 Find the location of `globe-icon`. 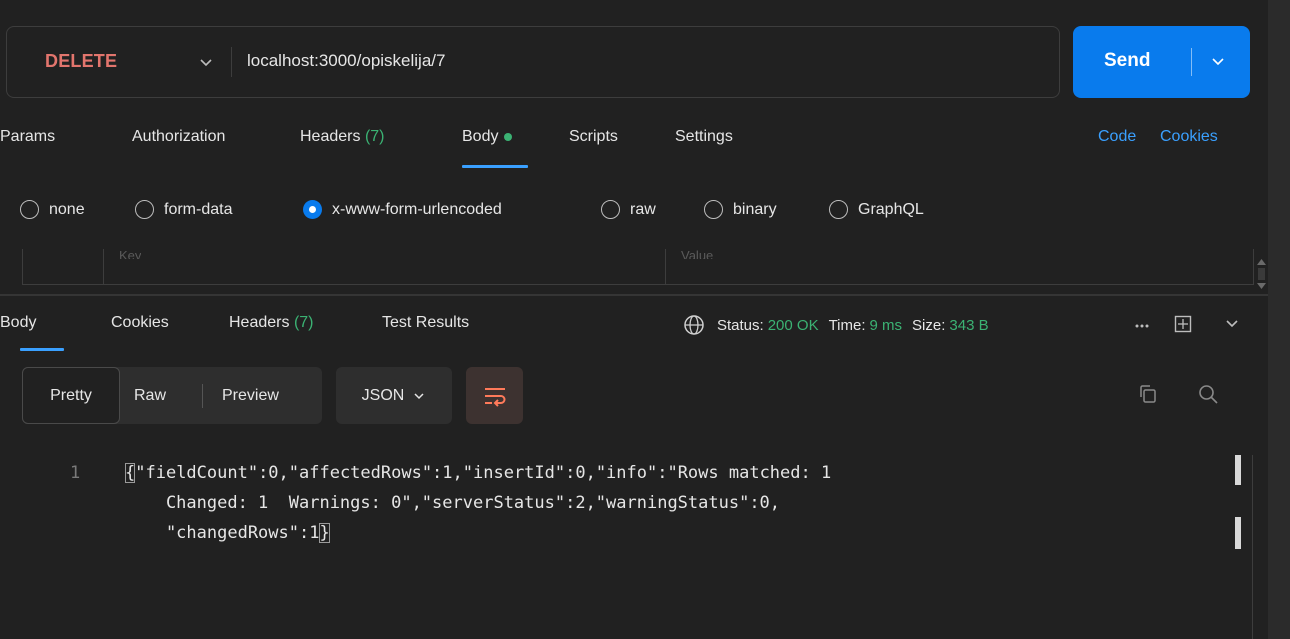

globe-icon is located at coordinates (694, 325).